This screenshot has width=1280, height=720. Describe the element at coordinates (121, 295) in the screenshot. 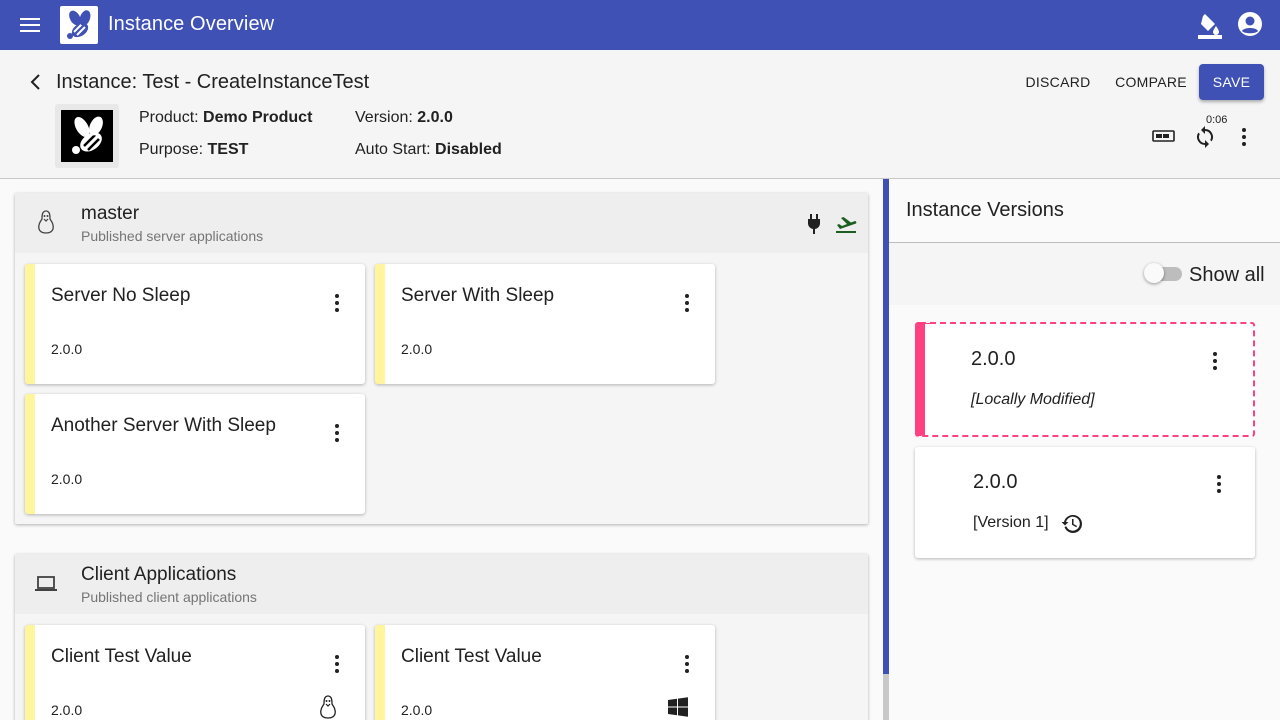

I see `app-name: Server No Sleep` at that location.